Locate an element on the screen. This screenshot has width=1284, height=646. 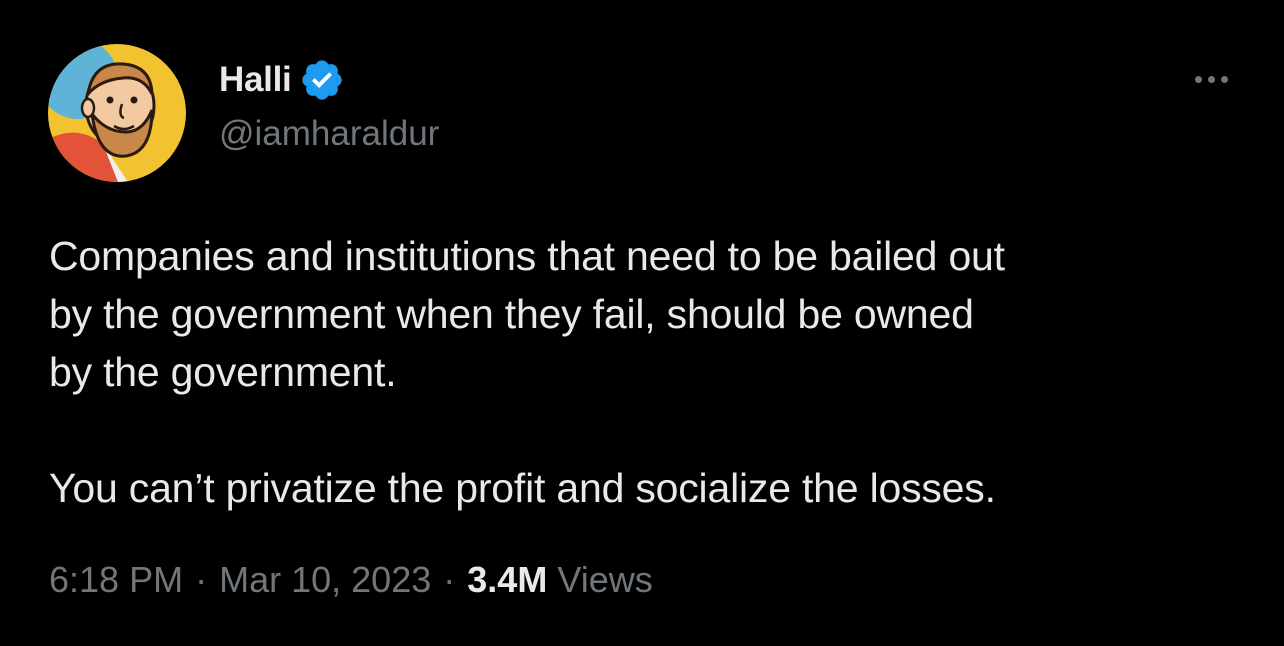
avatar-illustration is located at coordinates (117, 113).